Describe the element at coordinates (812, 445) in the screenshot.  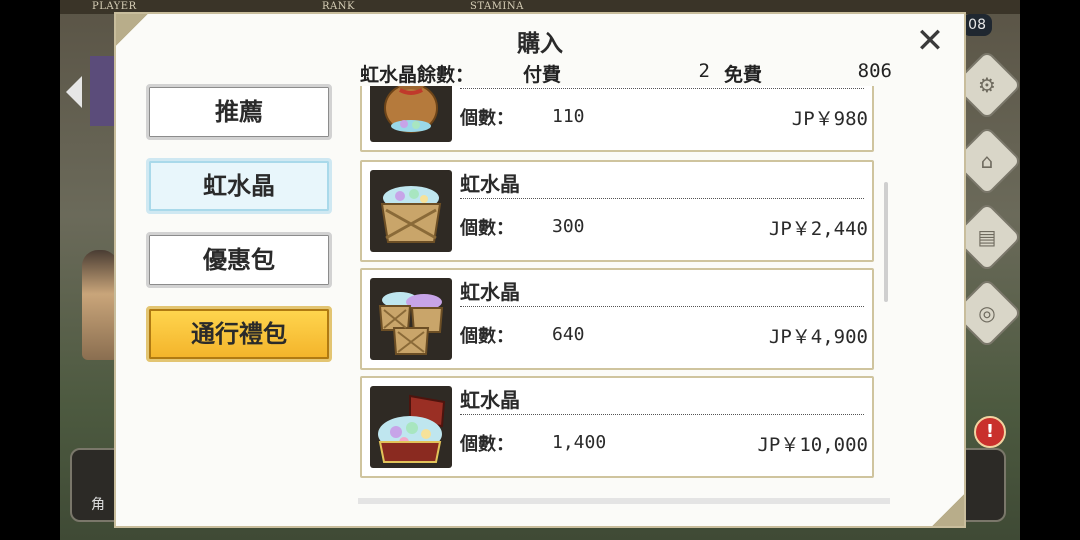
I see `price: JP￥10,000` at that location.